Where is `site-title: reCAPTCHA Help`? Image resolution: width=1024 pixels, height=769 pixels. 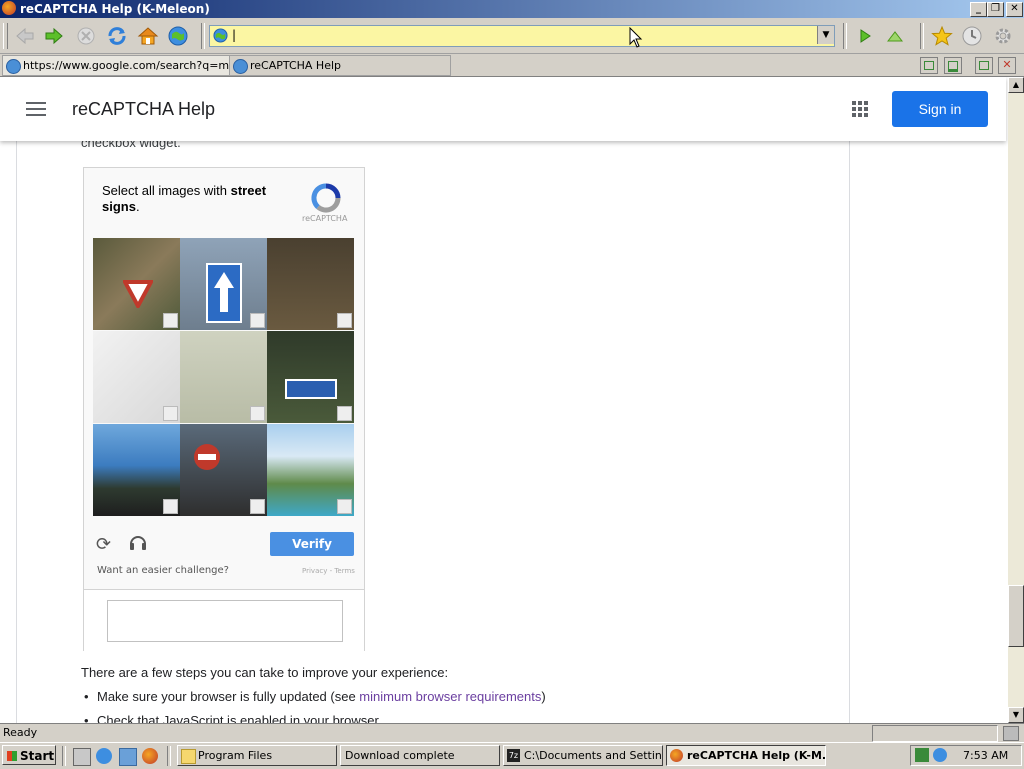
site-title: reCAPTCHA Help is located at coordinates (143, 109).